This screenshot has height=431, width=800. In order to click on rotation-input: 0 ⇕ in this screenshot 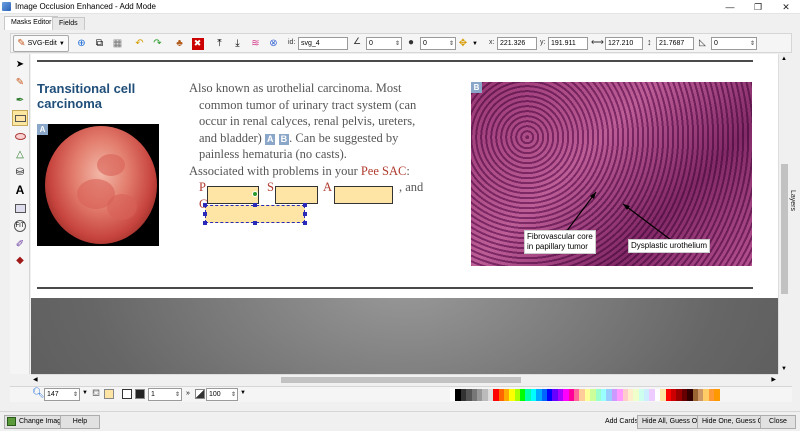, I will do `click(384, 43)`.